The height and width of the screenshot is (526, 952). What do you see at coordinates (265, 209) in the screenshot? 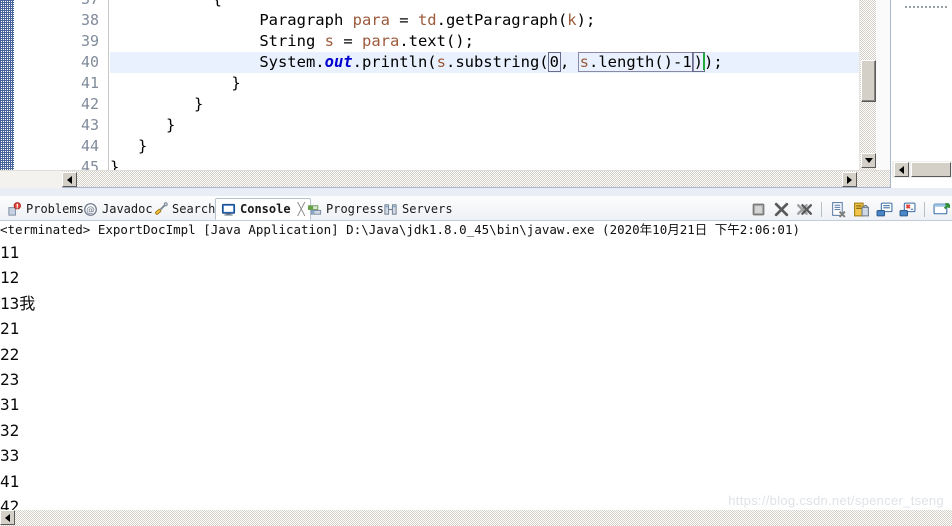
I see `tab-label: Console` at bounding box center [265, 209].